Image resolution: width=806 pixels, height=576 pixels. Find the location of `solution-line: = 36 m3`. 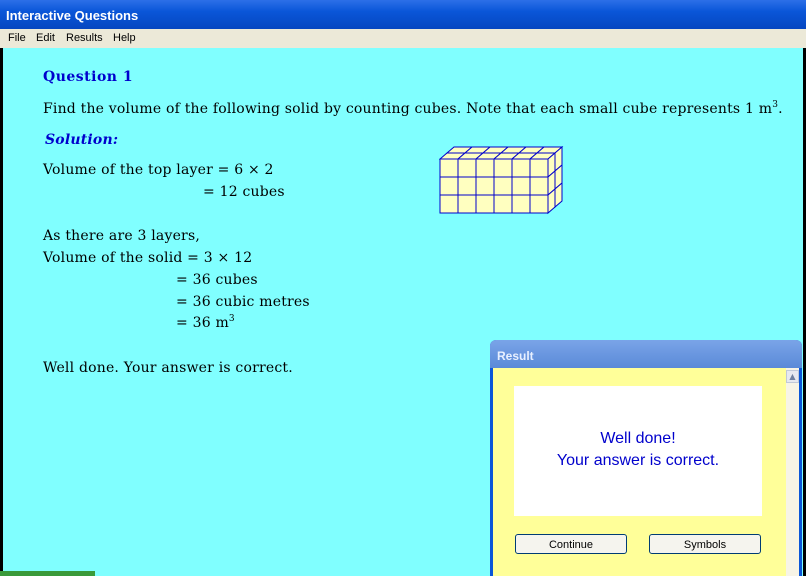

solution-line: = 36 m3 is located at coordinates (205, 322).